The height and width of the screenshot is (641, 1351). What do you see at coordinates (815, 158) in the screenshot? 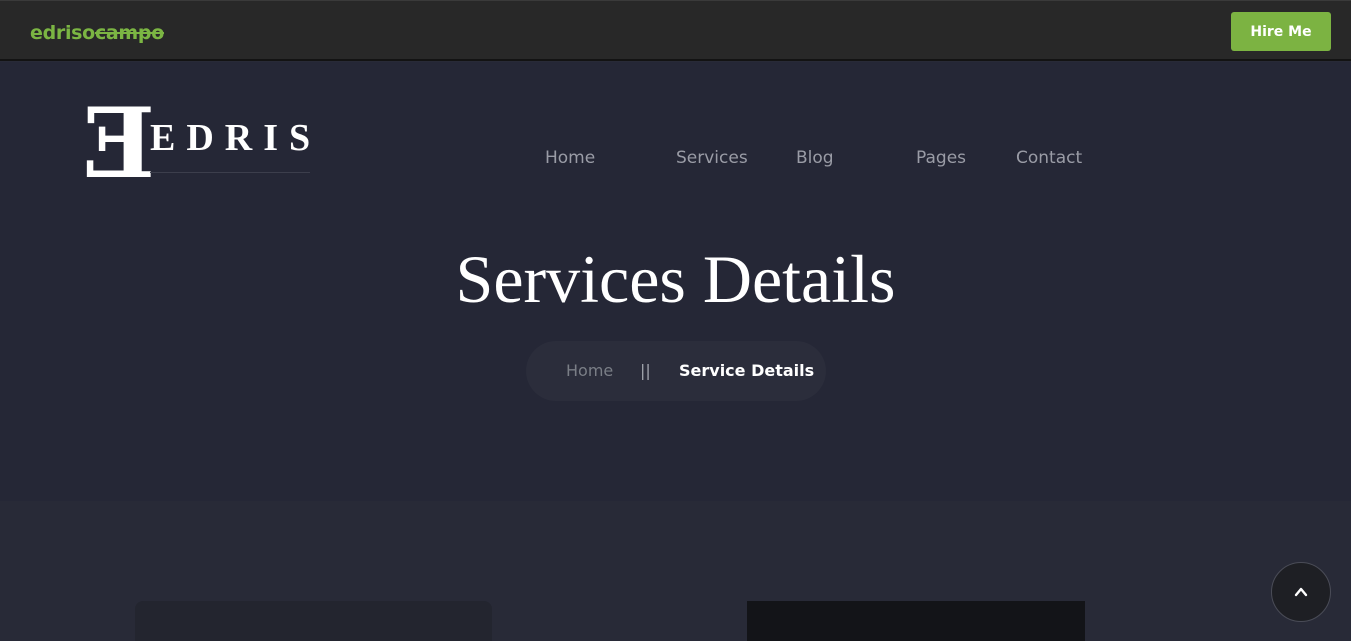
I see `nav-item-blog: Blog` at bounding box center [815, 158].